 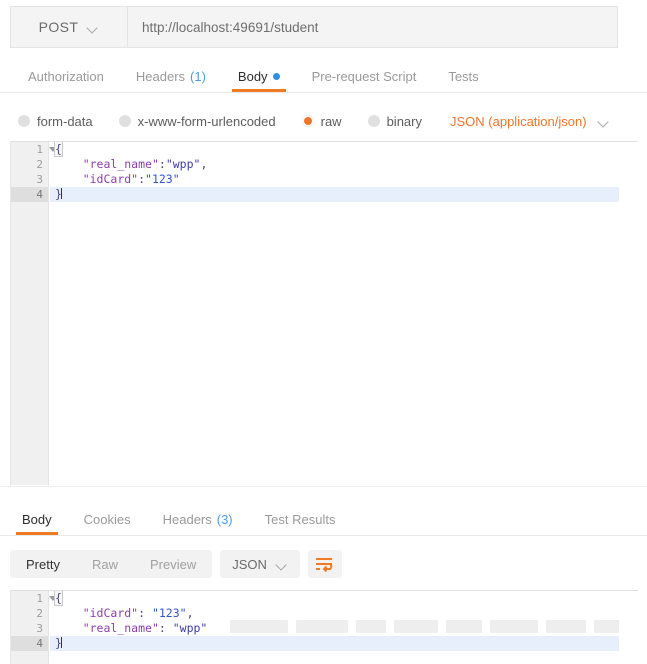 What do you see at coordinates (230, 27) in the screenshot?
I see `request-url-text: http://localhost:49691/student` at bounding box center [230, 27].